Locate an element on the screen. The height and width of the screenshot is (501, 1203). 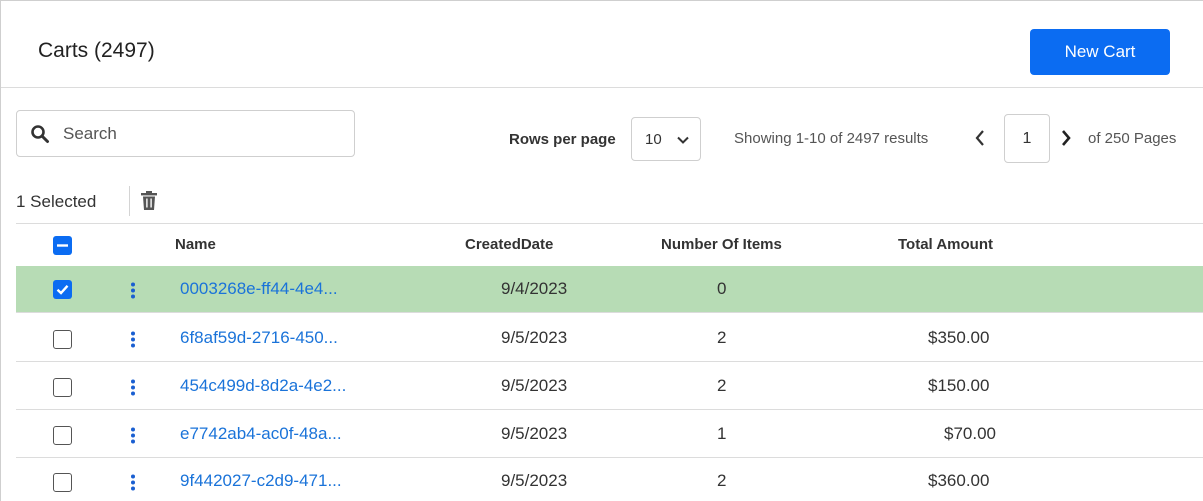
number-of-items: 1 is located at coordinates (722, 433).